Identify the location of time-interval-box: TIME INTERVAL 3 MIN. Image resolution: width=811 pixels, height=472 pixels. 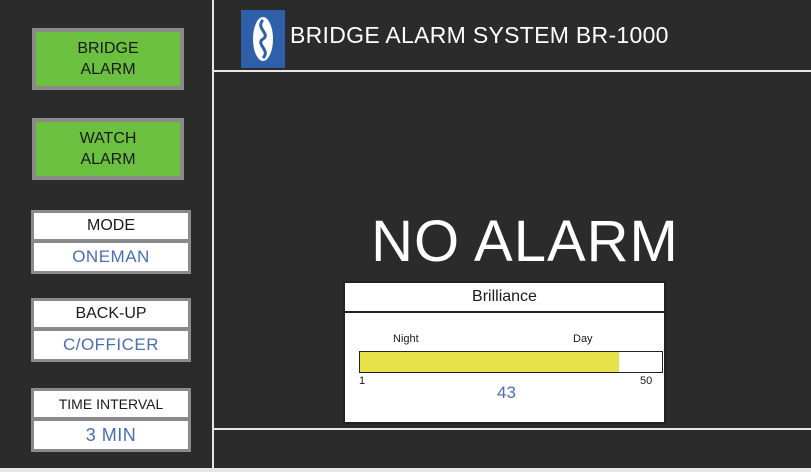
(111, 420).